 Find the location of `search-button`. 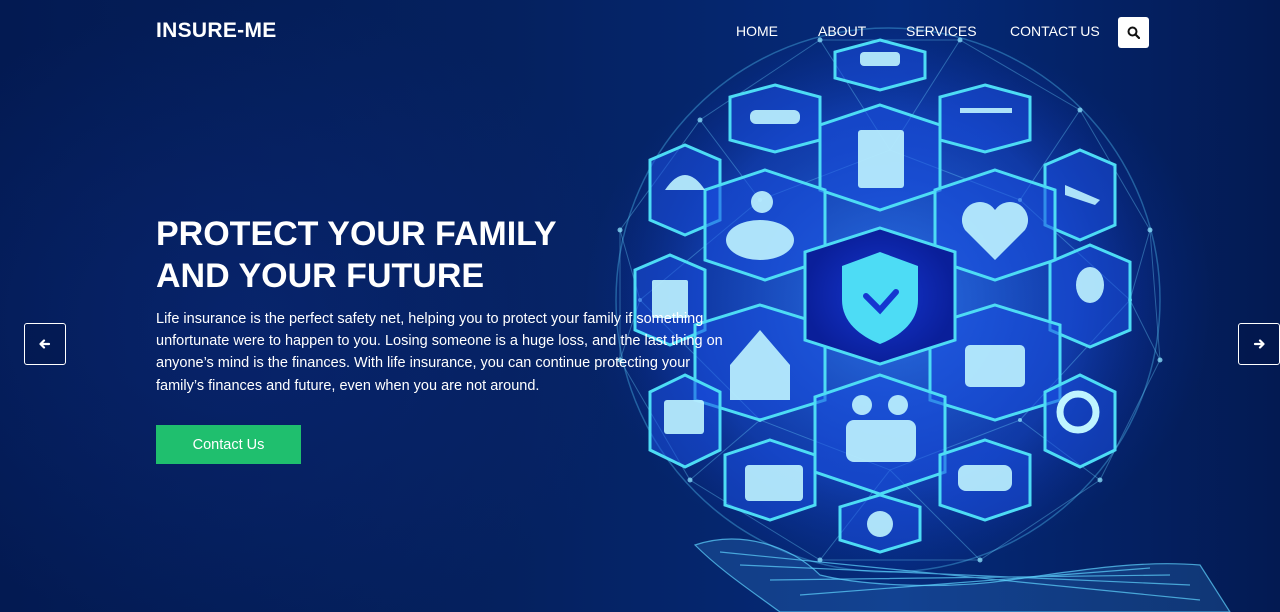

search-button is located at coordinates (1133, 32).